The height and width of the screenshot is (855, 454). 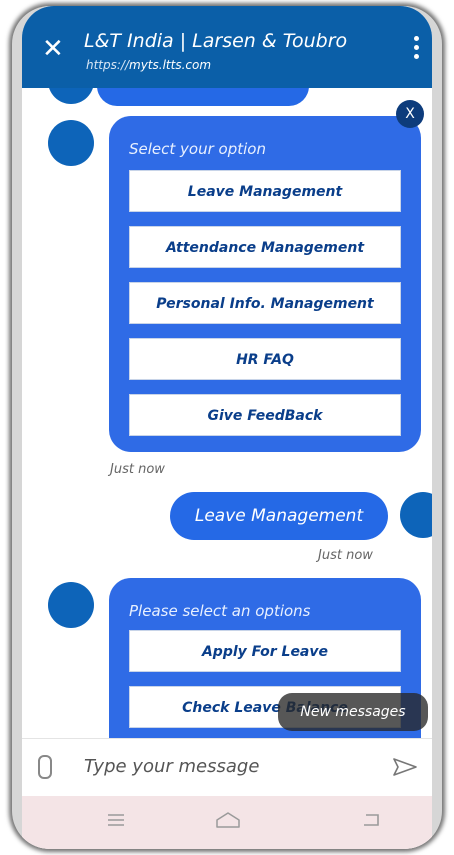 I want to click on more-vert-icon, so click(x=417, y=49).